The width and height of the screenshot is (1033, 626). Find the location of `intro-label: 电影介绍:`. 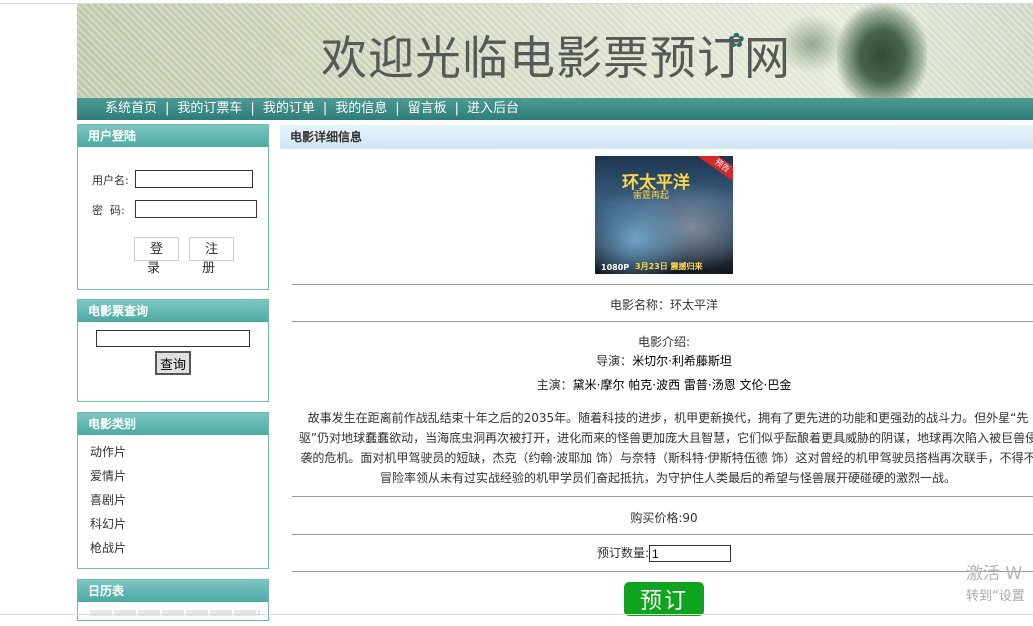

intro-label: 电影介绍: is located at coordinates (664, 342).